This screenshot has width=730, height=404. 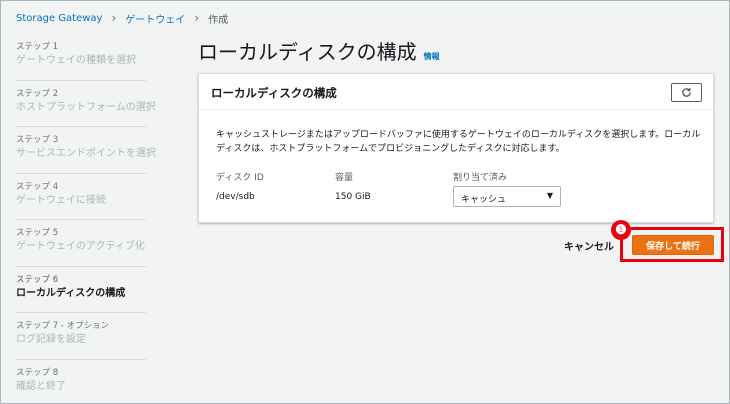 I want to click on step-number: ステップ 1, so click(x=37, y=47).